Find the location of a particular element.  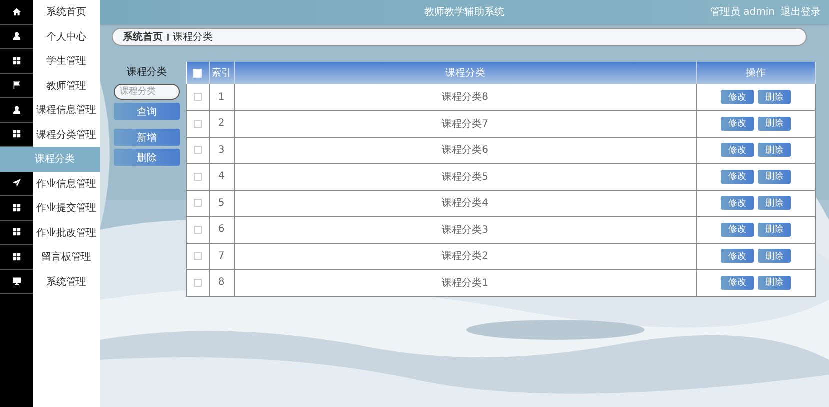

table-cell: 课程分类6 is located at coordinates (465, 150).